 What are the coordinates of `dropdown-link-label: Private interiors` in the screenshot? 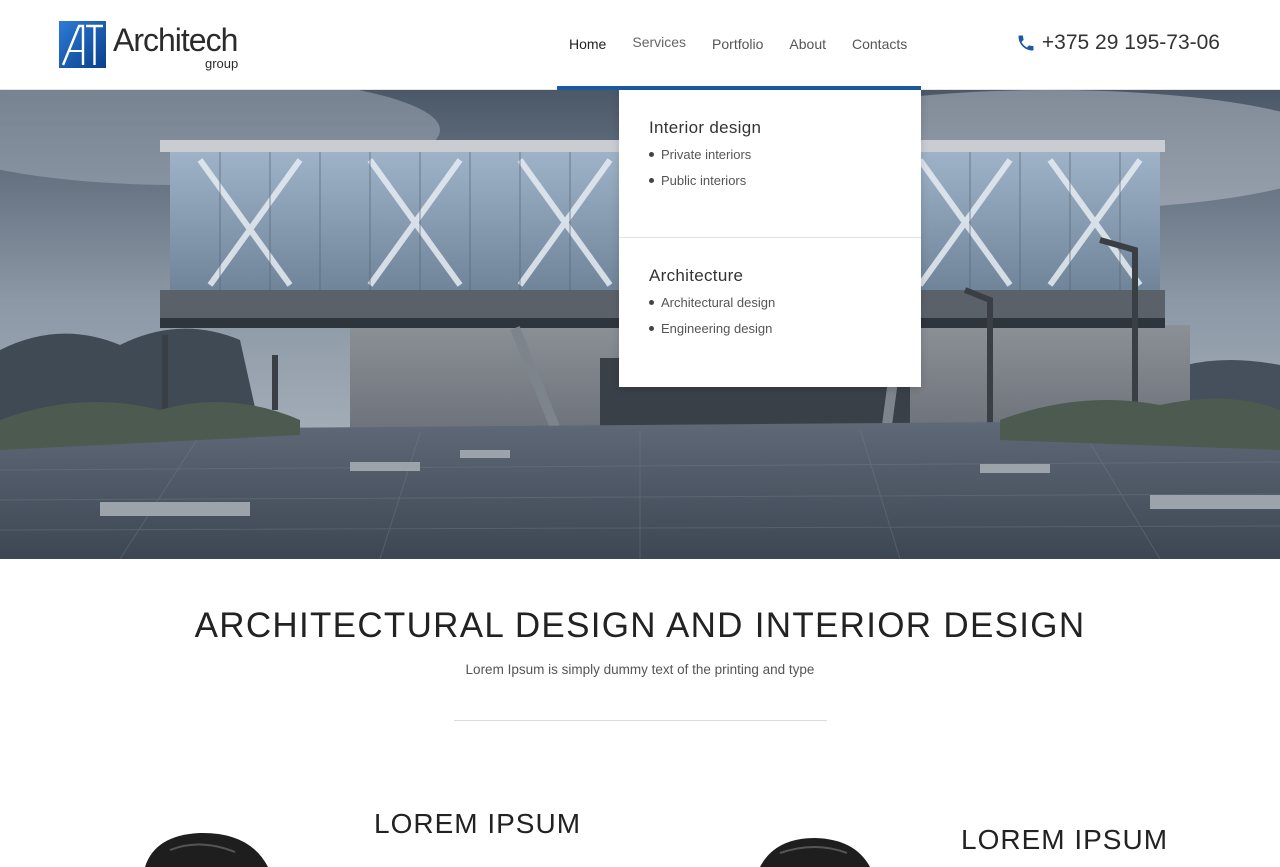 It's located at (706, 154).